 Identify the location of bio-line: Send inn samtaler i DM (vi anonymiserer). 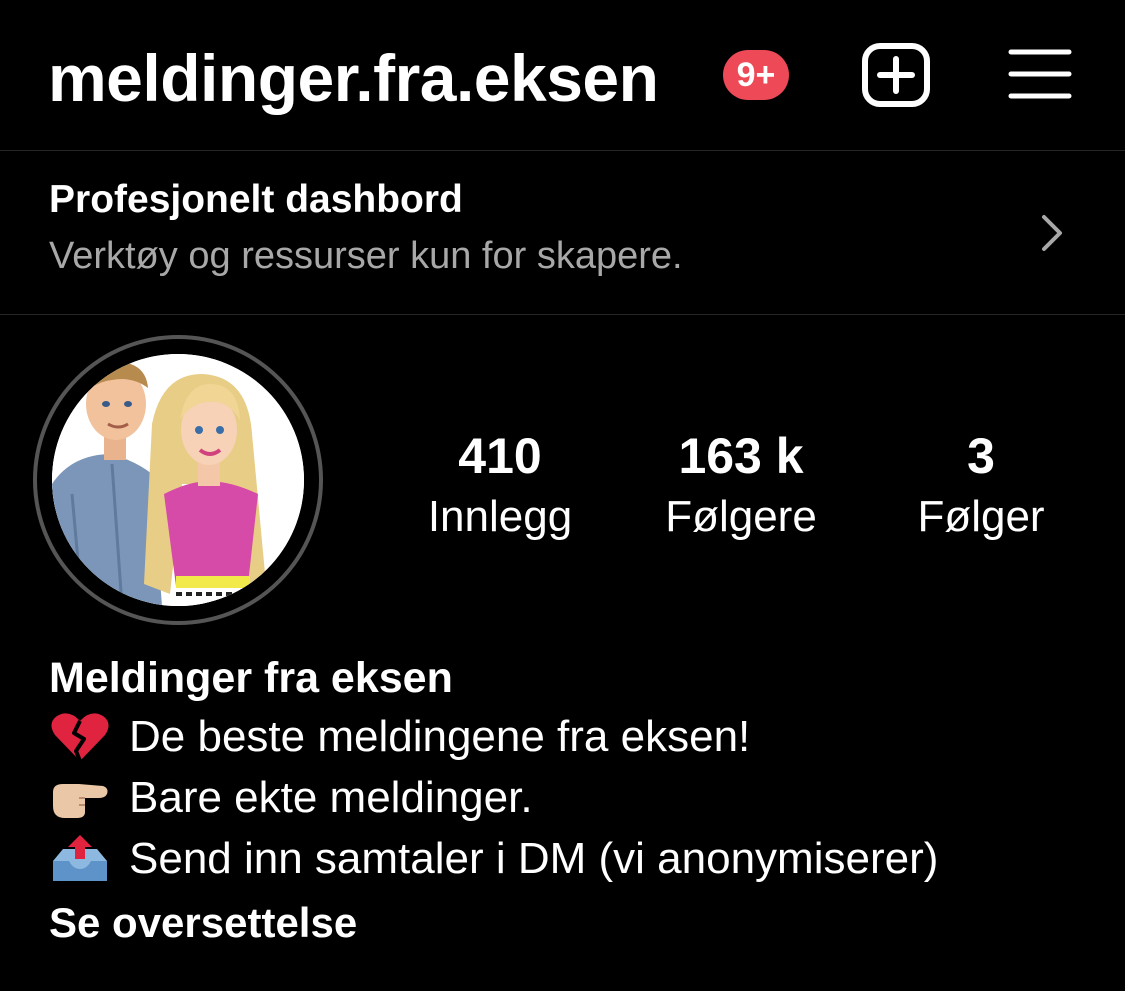
(574, 858).